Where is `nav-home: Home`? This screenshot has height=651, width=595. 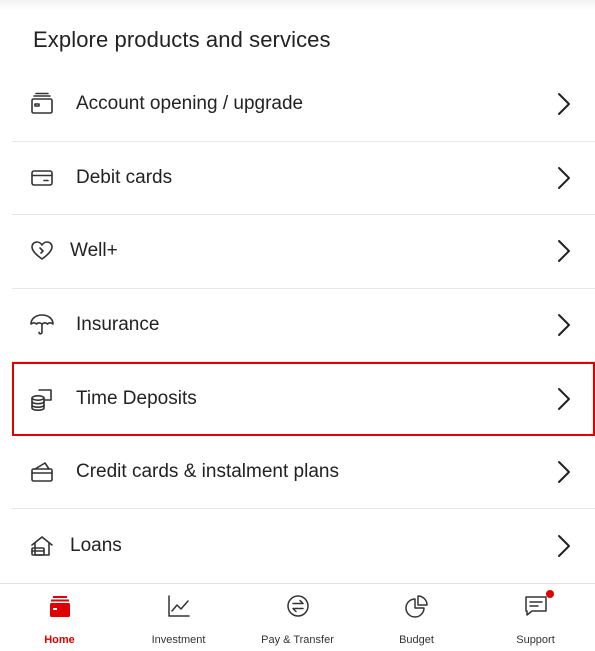 nav-home: Home is located at coordinates (59, 617).